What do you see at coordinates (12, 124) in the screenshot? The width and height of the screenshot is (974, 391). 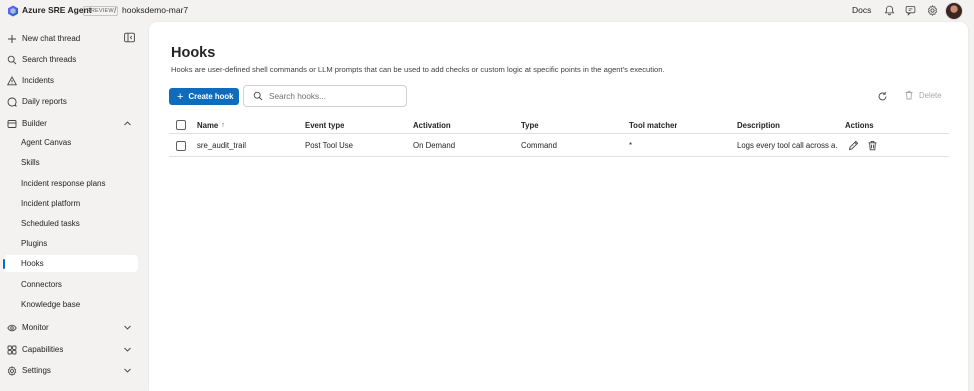 I see `builder-icon` at bounding box center [12, 124].